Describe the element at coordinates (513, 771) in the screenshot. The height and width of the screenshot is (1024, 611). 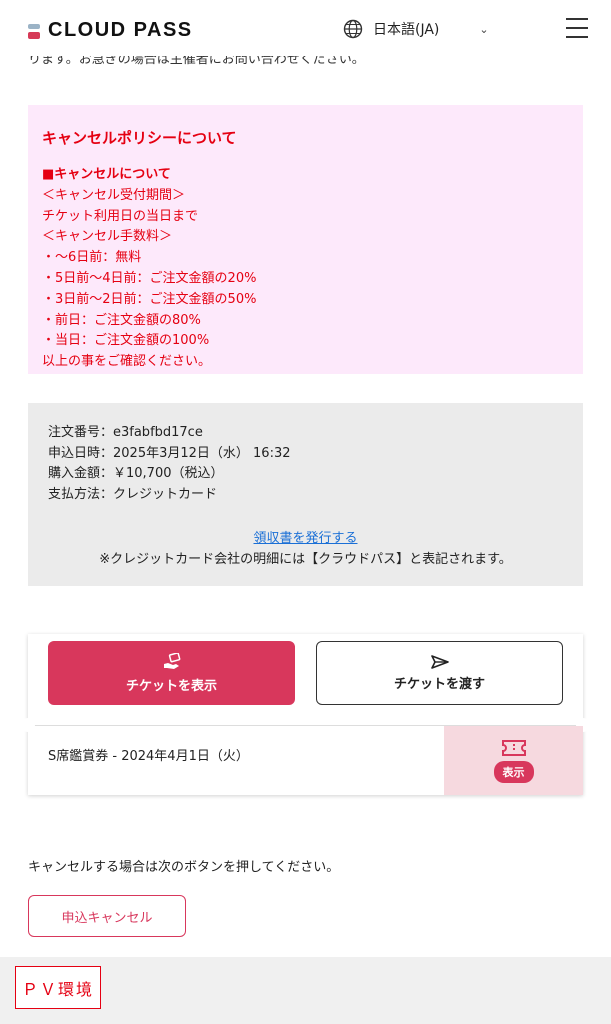
I see `display-badge: 表示` at that location.